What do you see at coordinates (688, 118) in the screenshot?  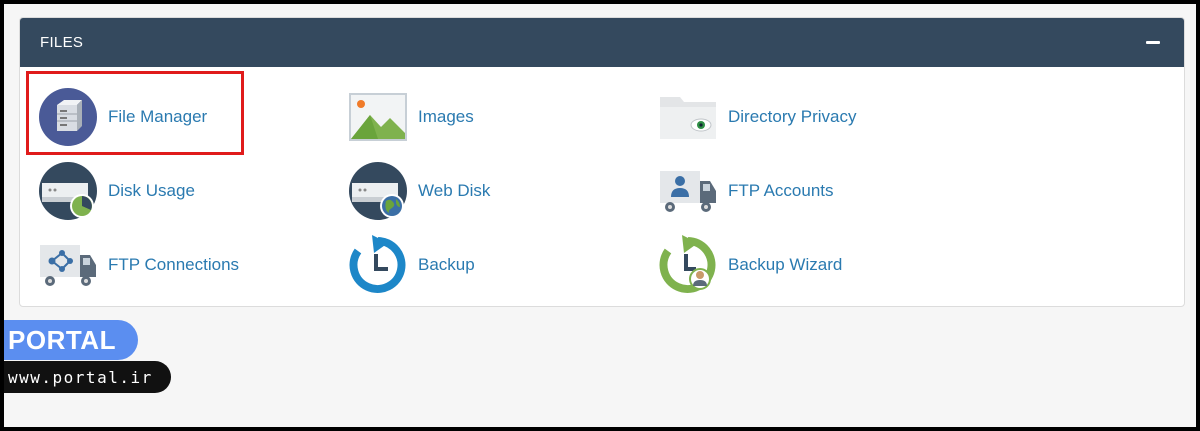 I see `directory-privacy-icon` at bounding box center [688, 118].